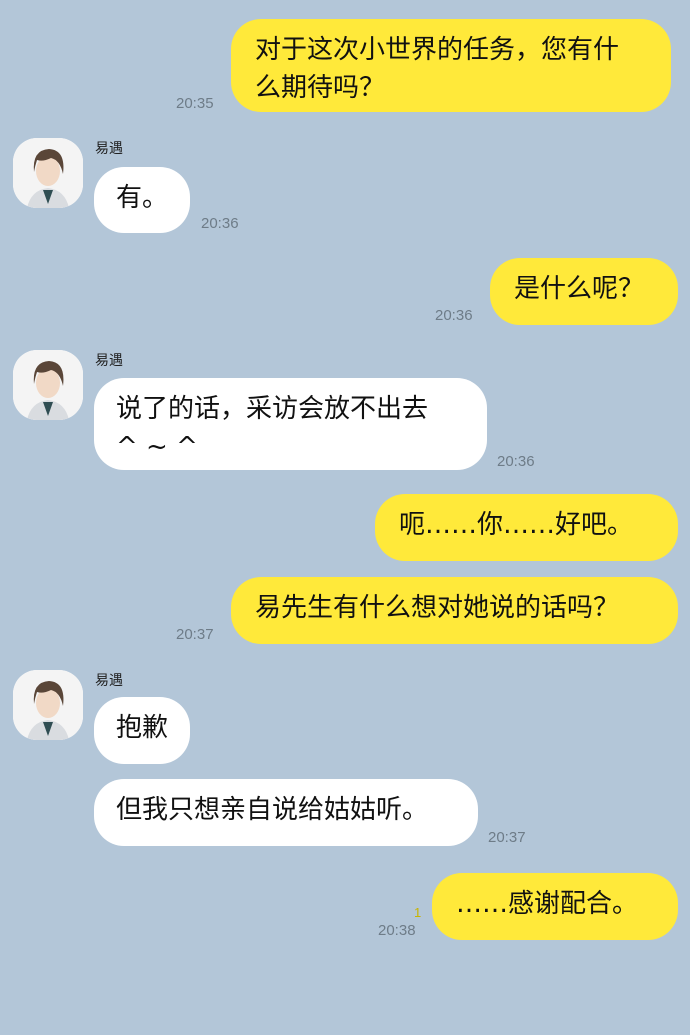 This screenshot has height=1035, width=690. What do you see at coordinates (454, 610) in the screenshot?
I see `message-bubble-outgoing: 易先生有什么想对她说的话吗？` at bounding box center [454, 610].